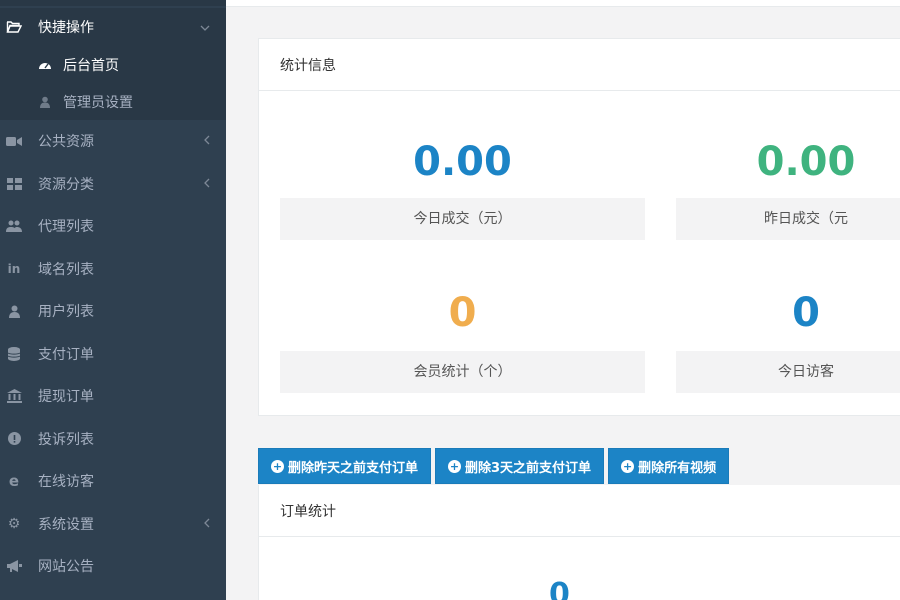 The height and width of the screenshot is (600, 900). I want to click on delete-yesterday-orders-button: + 删除昨天之前支付订单, so click(345, 466).